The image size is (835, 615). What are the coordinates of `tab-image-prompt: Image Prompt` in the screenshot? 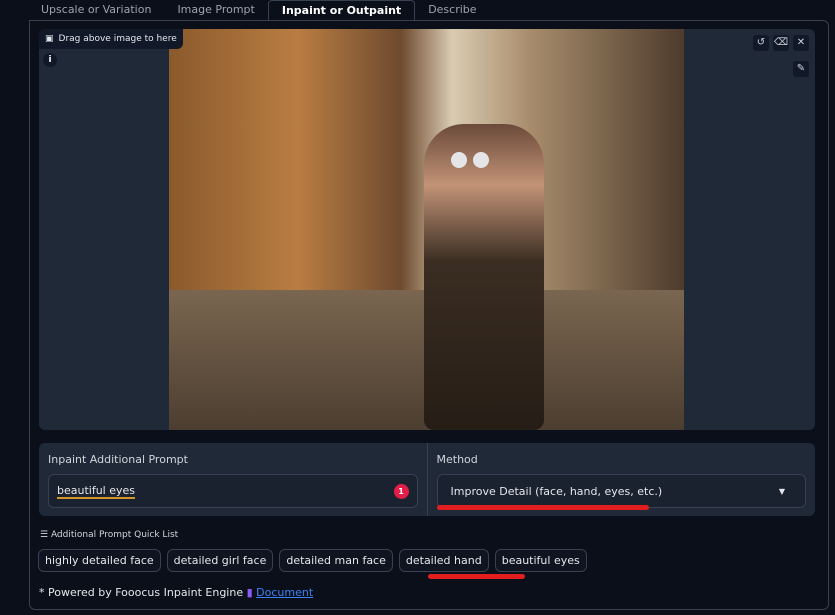 It's located at (215, 10).